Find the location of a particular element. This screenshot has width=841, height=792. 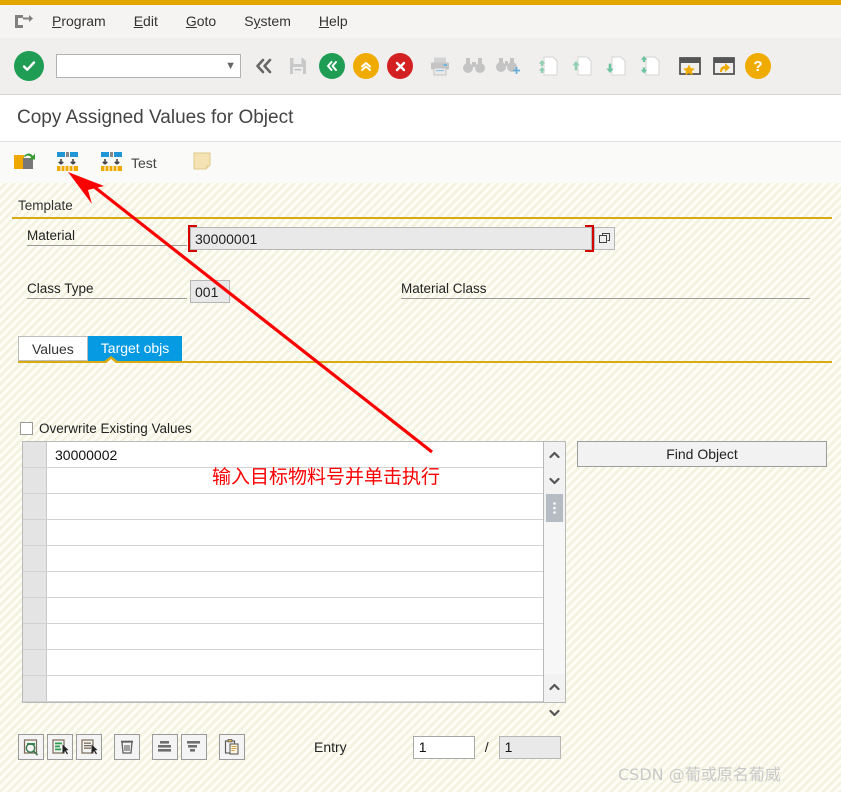

previous-page-icon is located at coordinates (582, 66).